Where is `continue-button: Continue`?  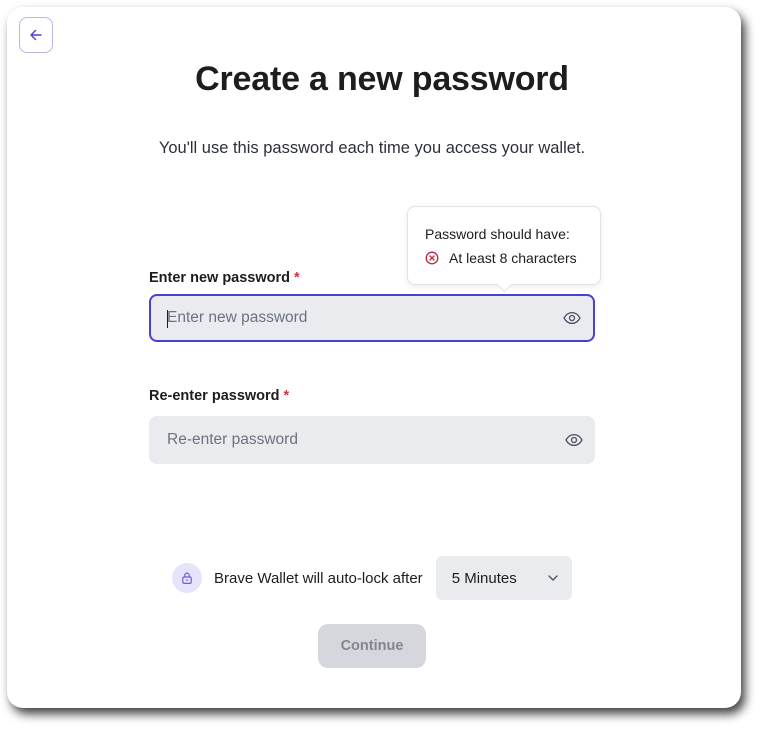
continue-button: Continue is located at coordinates (372, 646).